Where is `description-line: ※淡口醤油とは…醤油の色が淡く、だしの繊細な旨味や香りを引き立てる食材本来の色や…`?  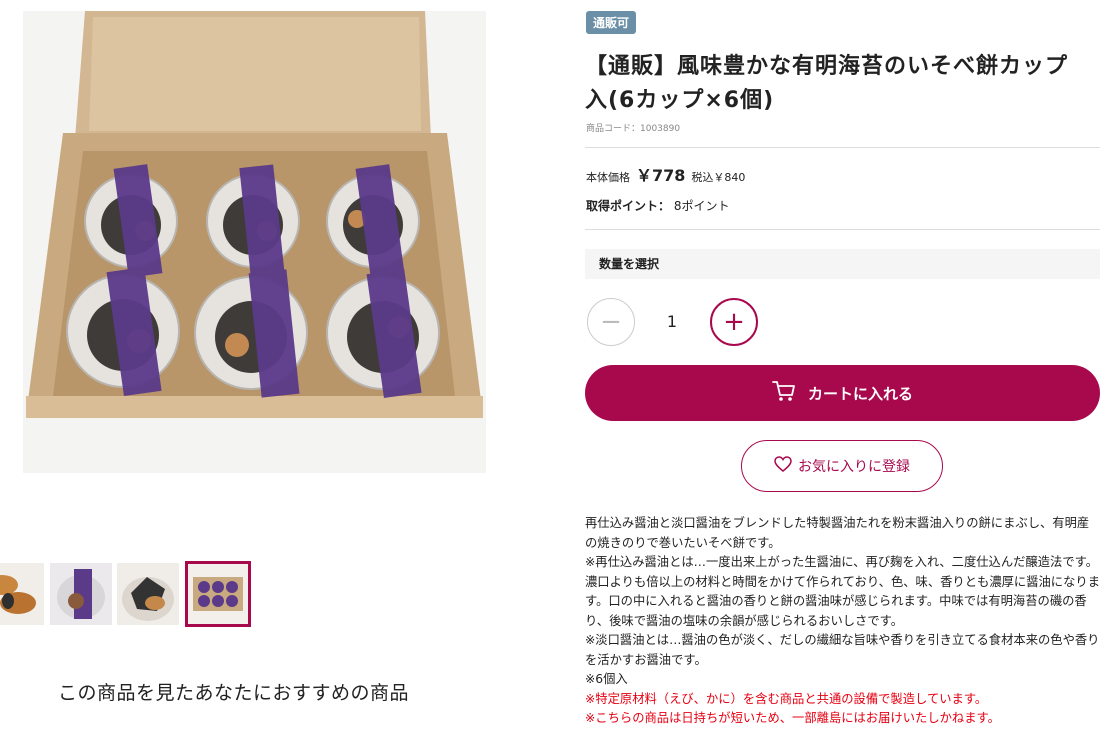 description-line: ※淡口醤油とは…醤油の色が淡く、だしの繊細な旨味や香りを引き立てる食材本来の色や… is located at coordinates (842, 650).